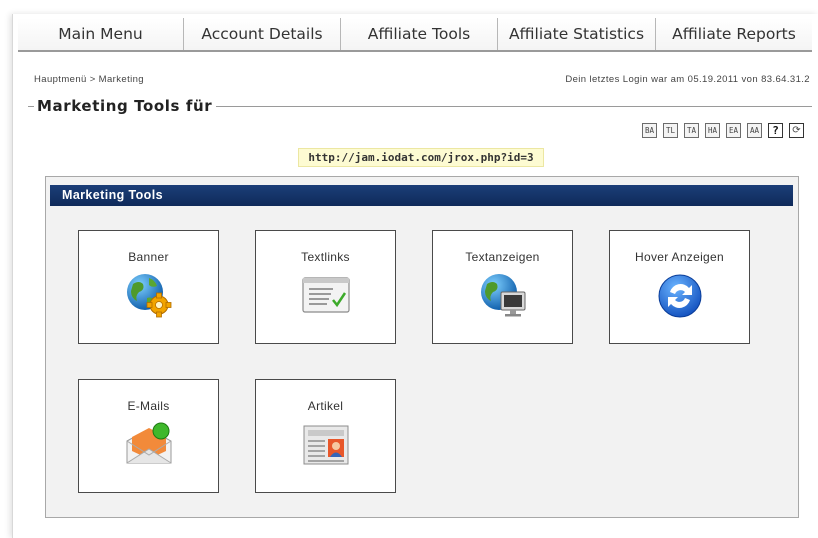 The height and width of the screenshot is (538, 818). I want to click on refresh-icon: ⟳, so click(796, 130).